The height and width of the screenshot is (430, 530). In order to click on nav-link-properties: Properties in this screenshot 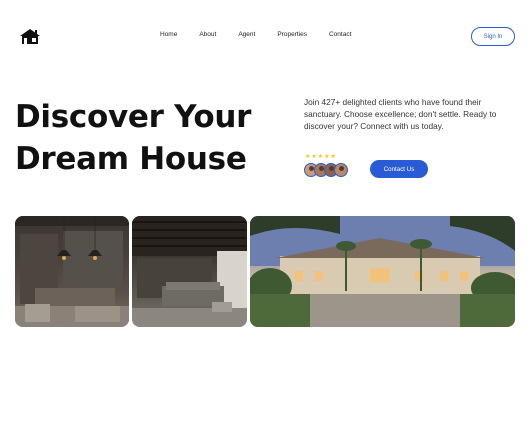, I will do `click(292, 34)`.